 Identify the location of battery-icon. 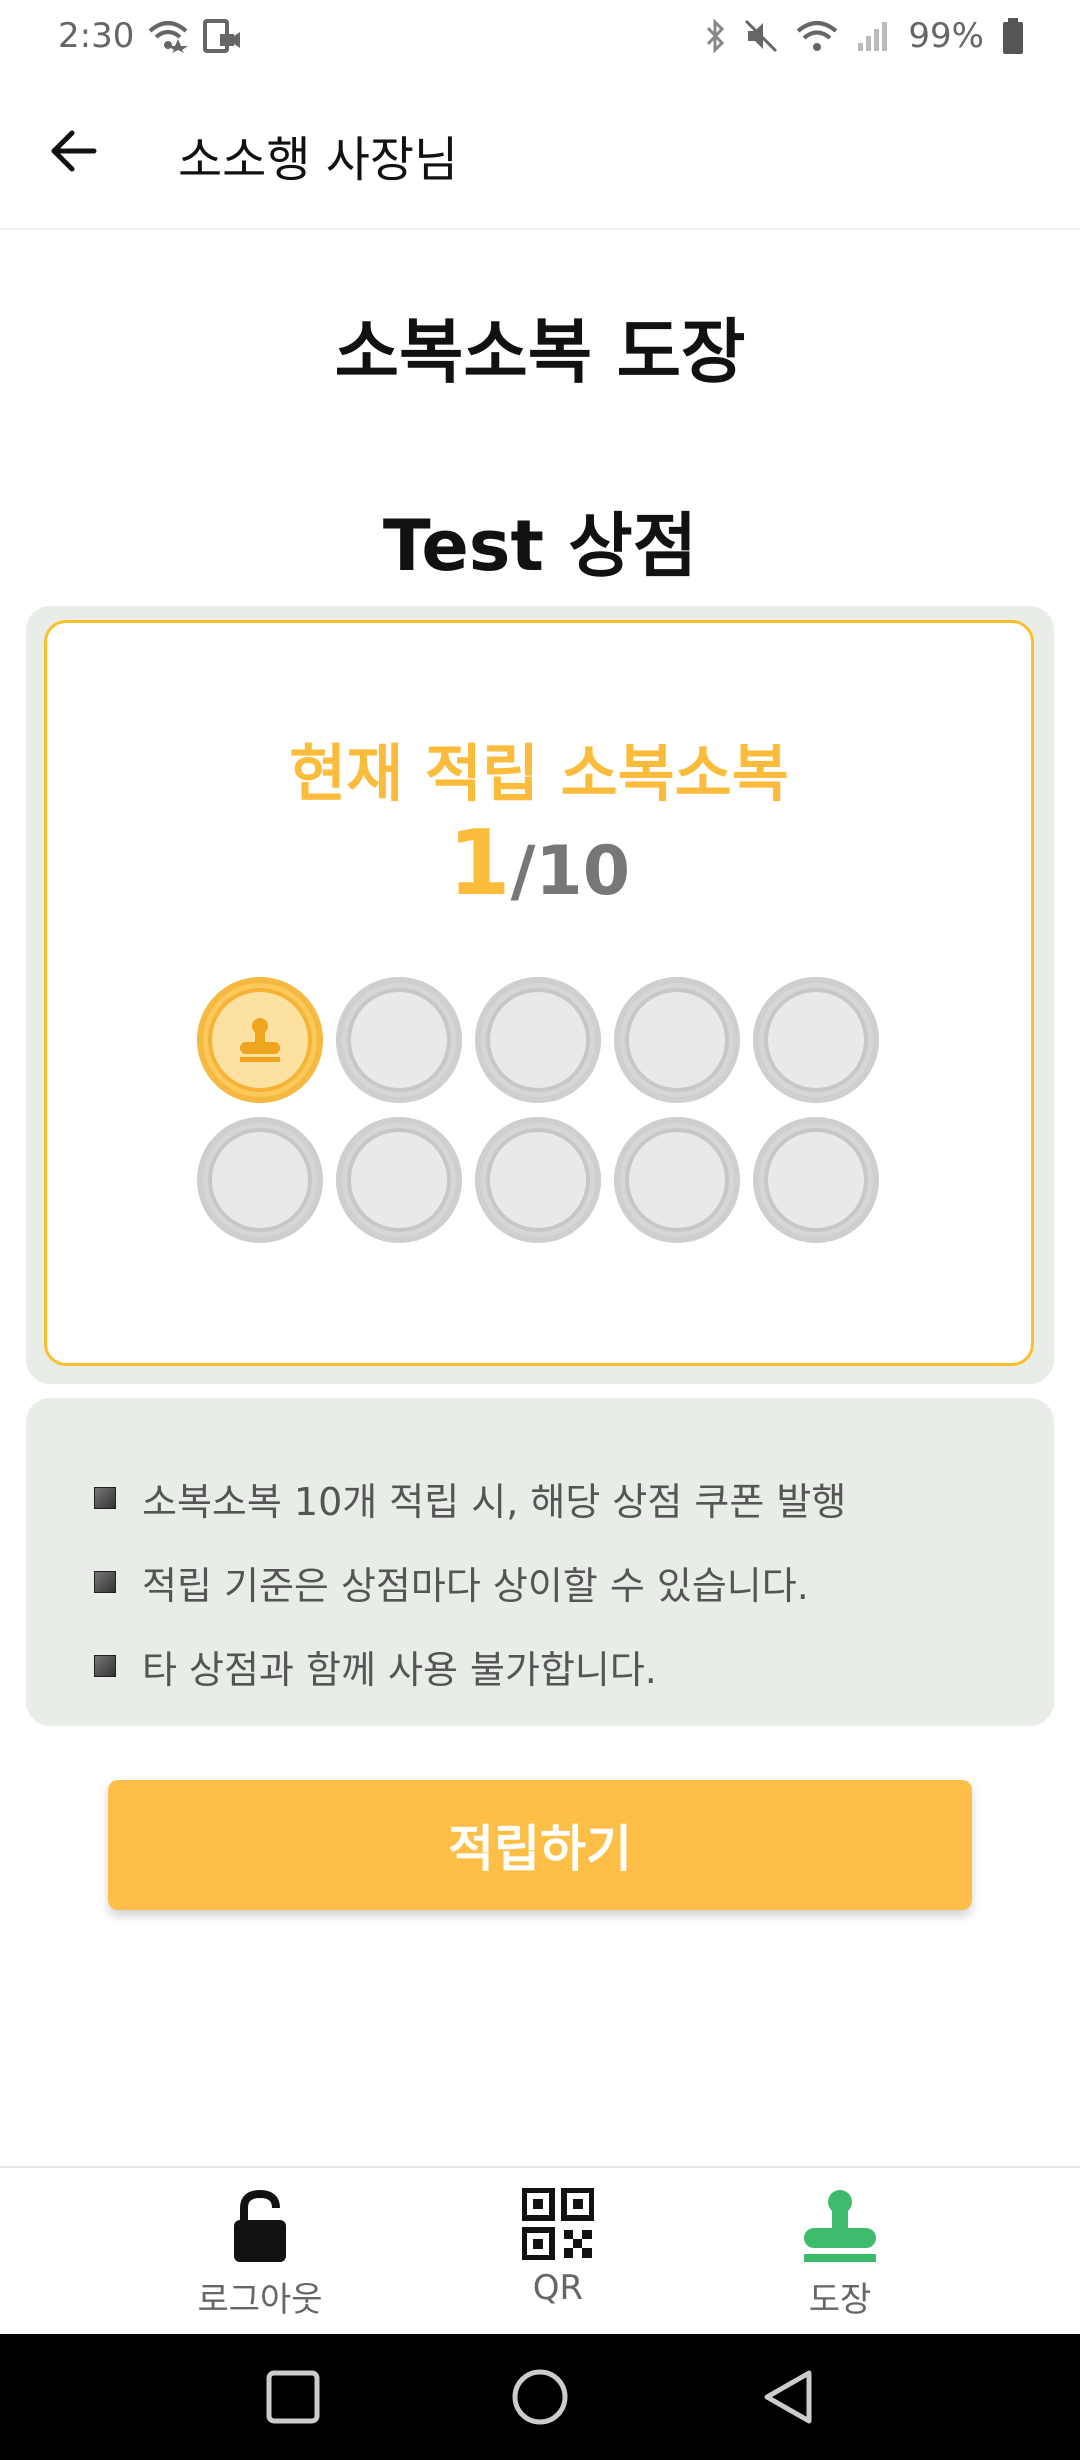
(1013, 36).